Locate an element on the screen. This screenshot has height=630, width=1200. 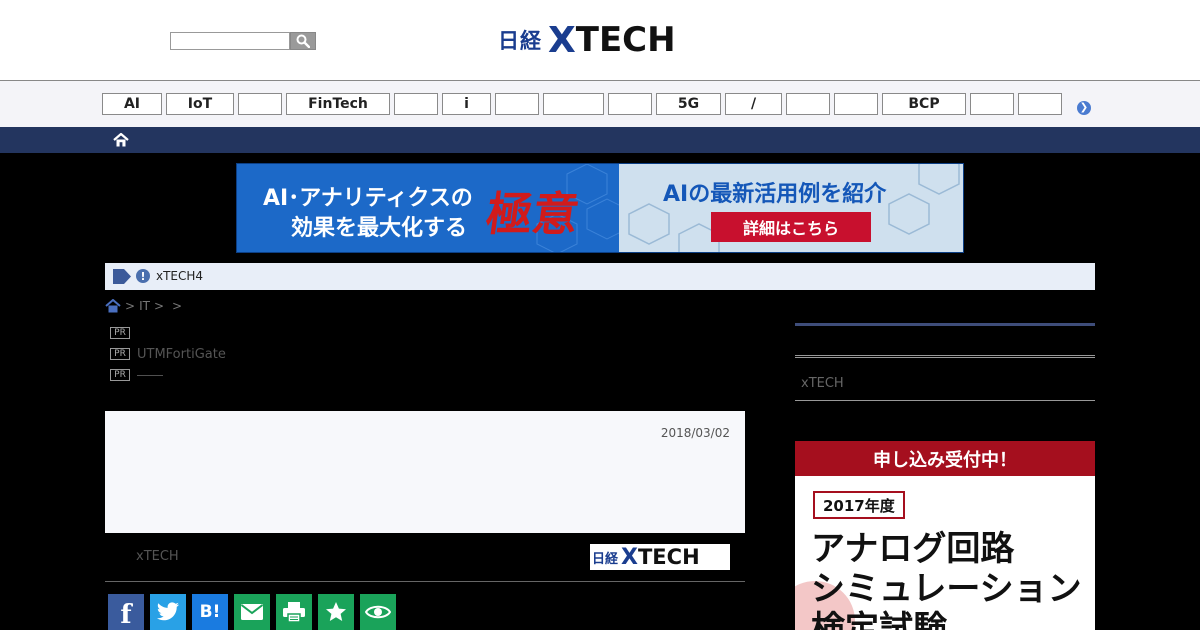
nav-item-5g: 5G is located at coordinates (688, 104).